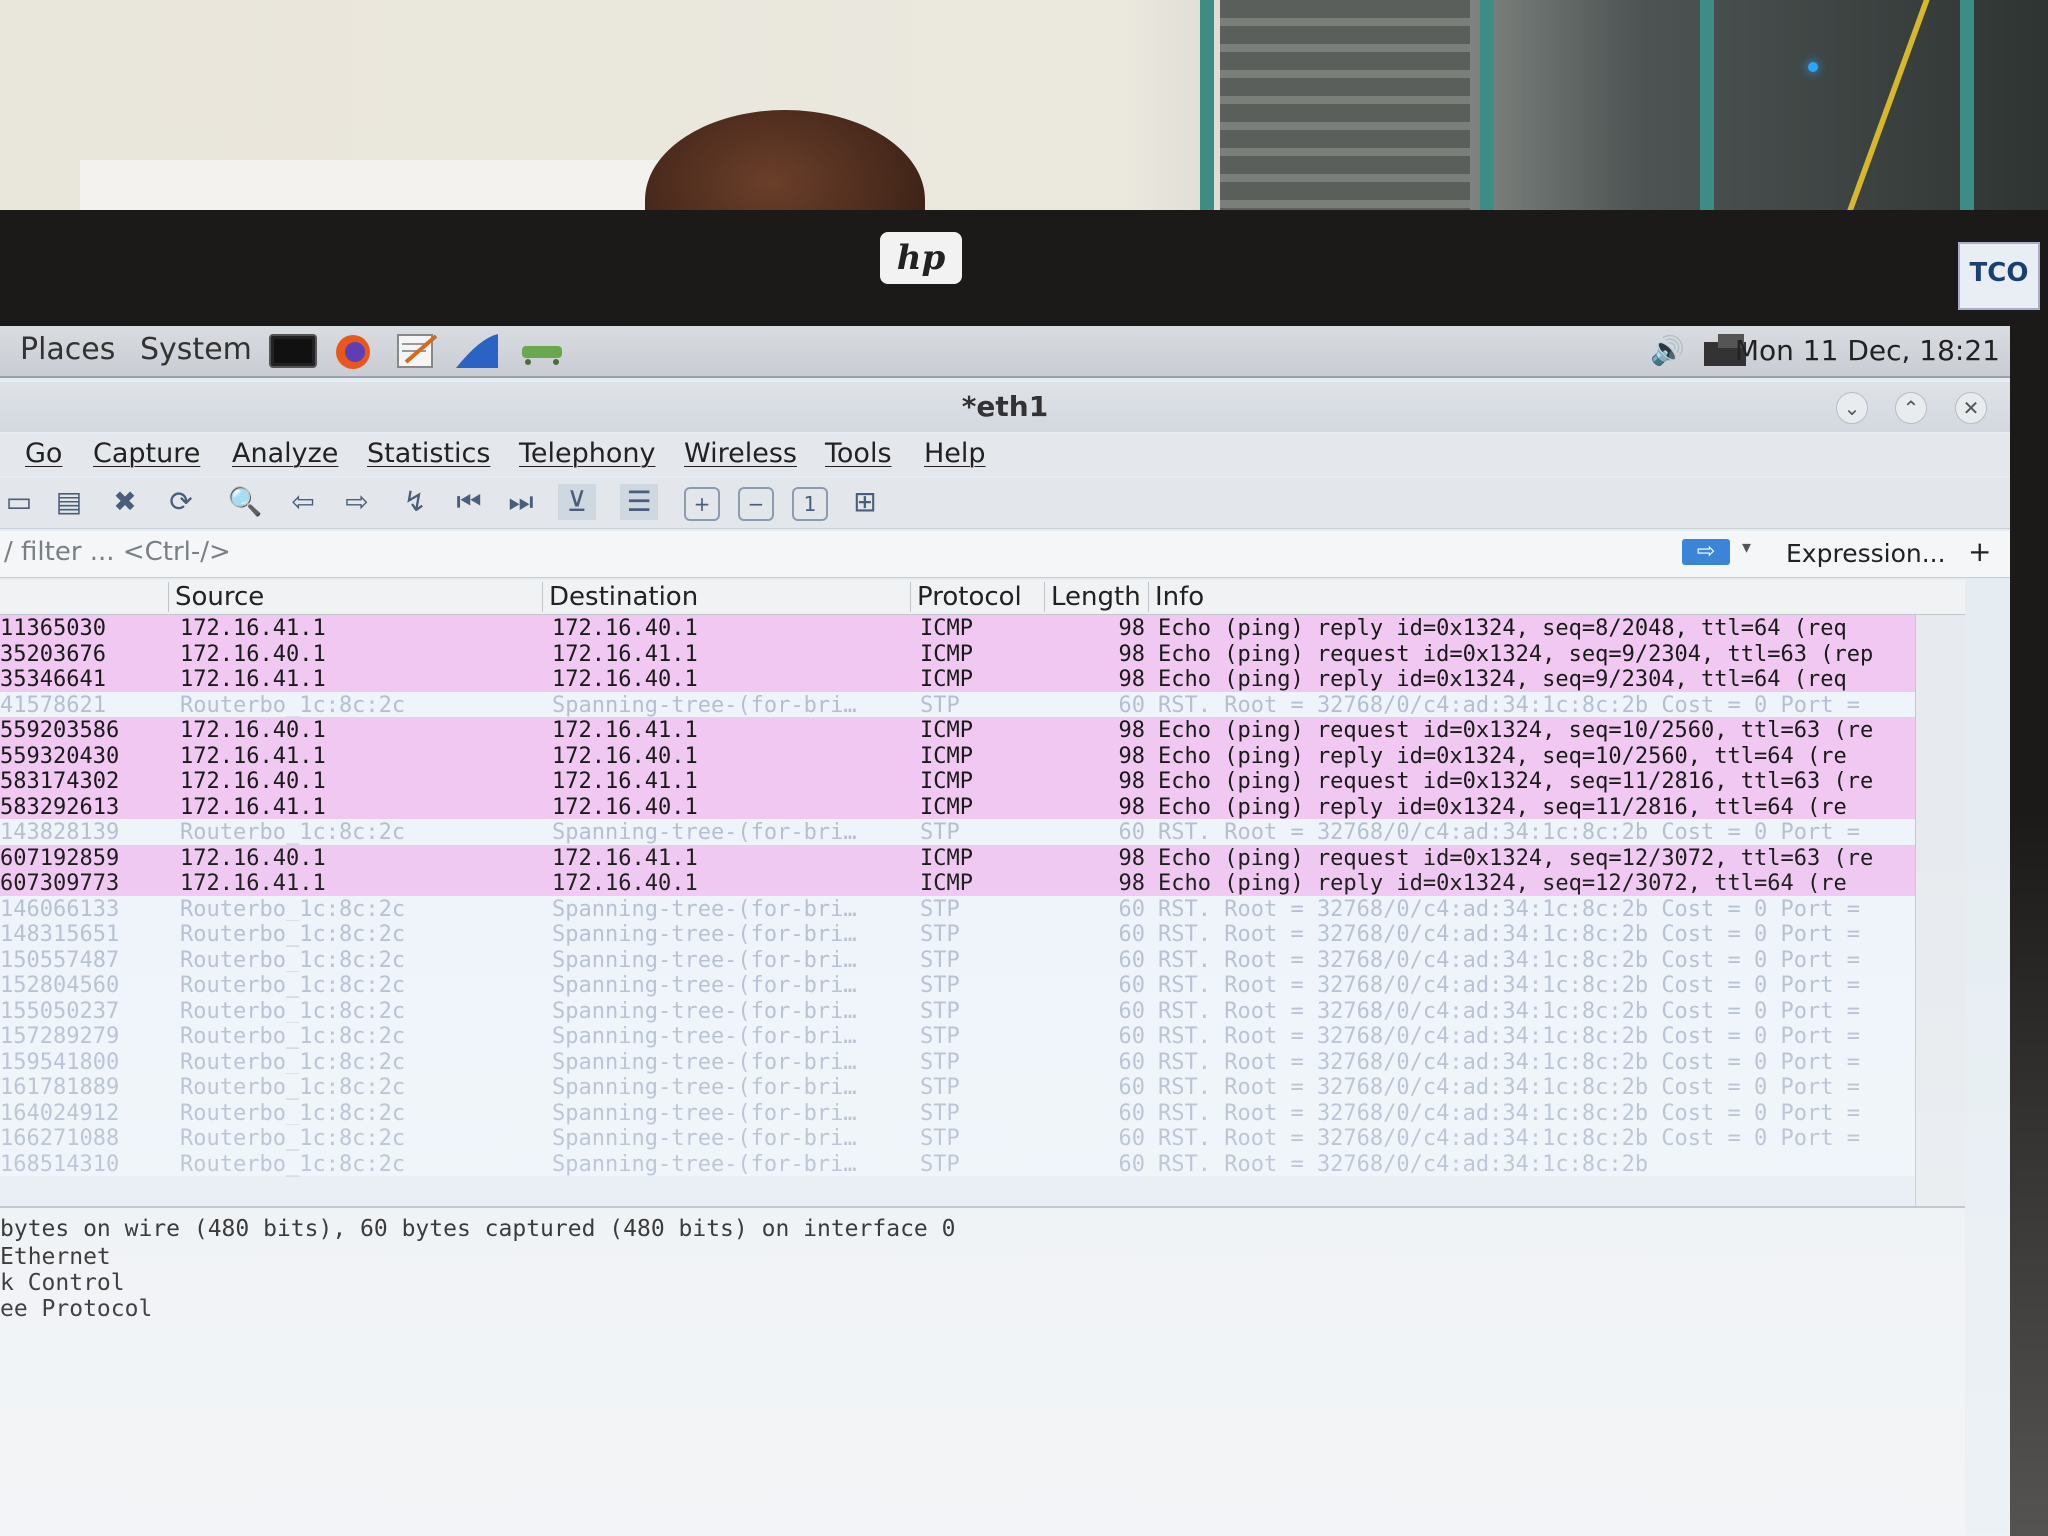 The height and width of the screenshot is (1536, 2048). I want to click on packet-time: 157289279, so click(60, 1036).